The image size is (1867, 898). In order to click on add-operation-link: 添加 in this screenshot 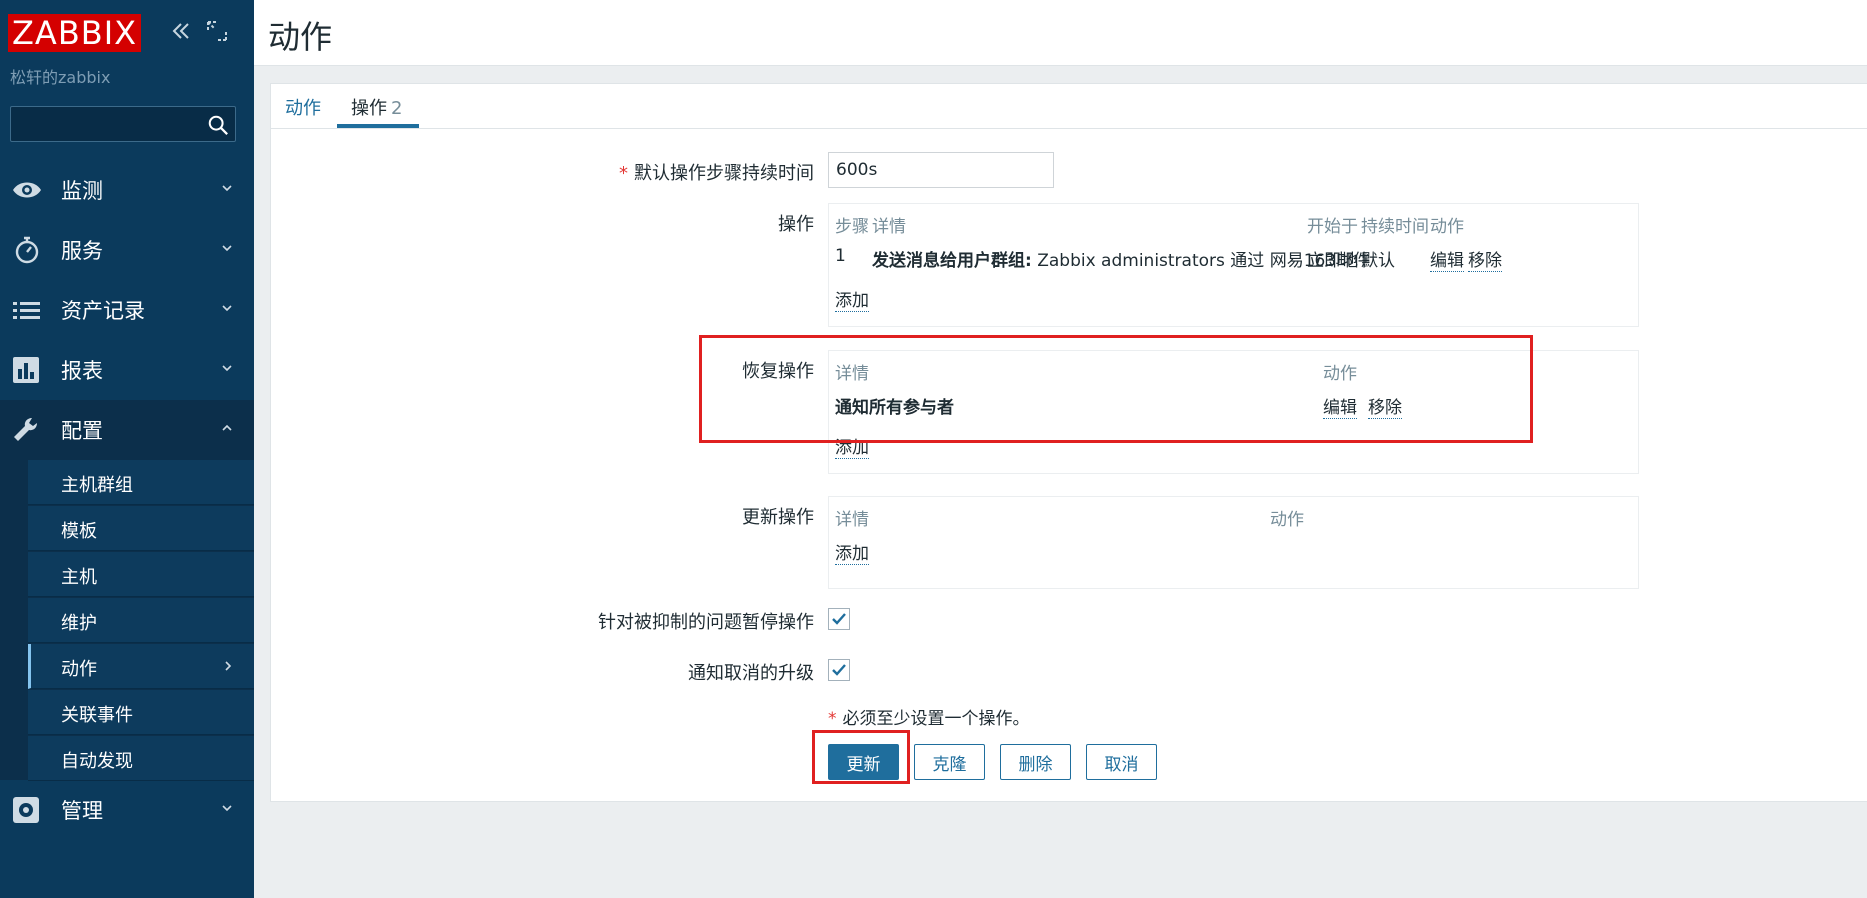, I will do `click(852, 299)`.